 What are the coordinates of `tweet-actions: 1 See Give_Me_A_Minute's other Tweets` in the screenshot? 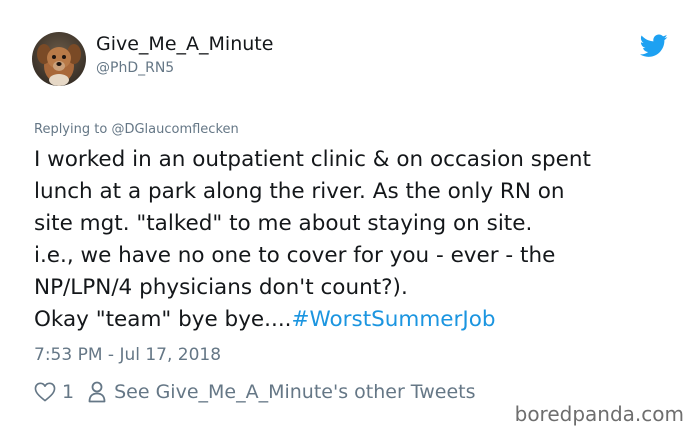 It's located at (255, 392).